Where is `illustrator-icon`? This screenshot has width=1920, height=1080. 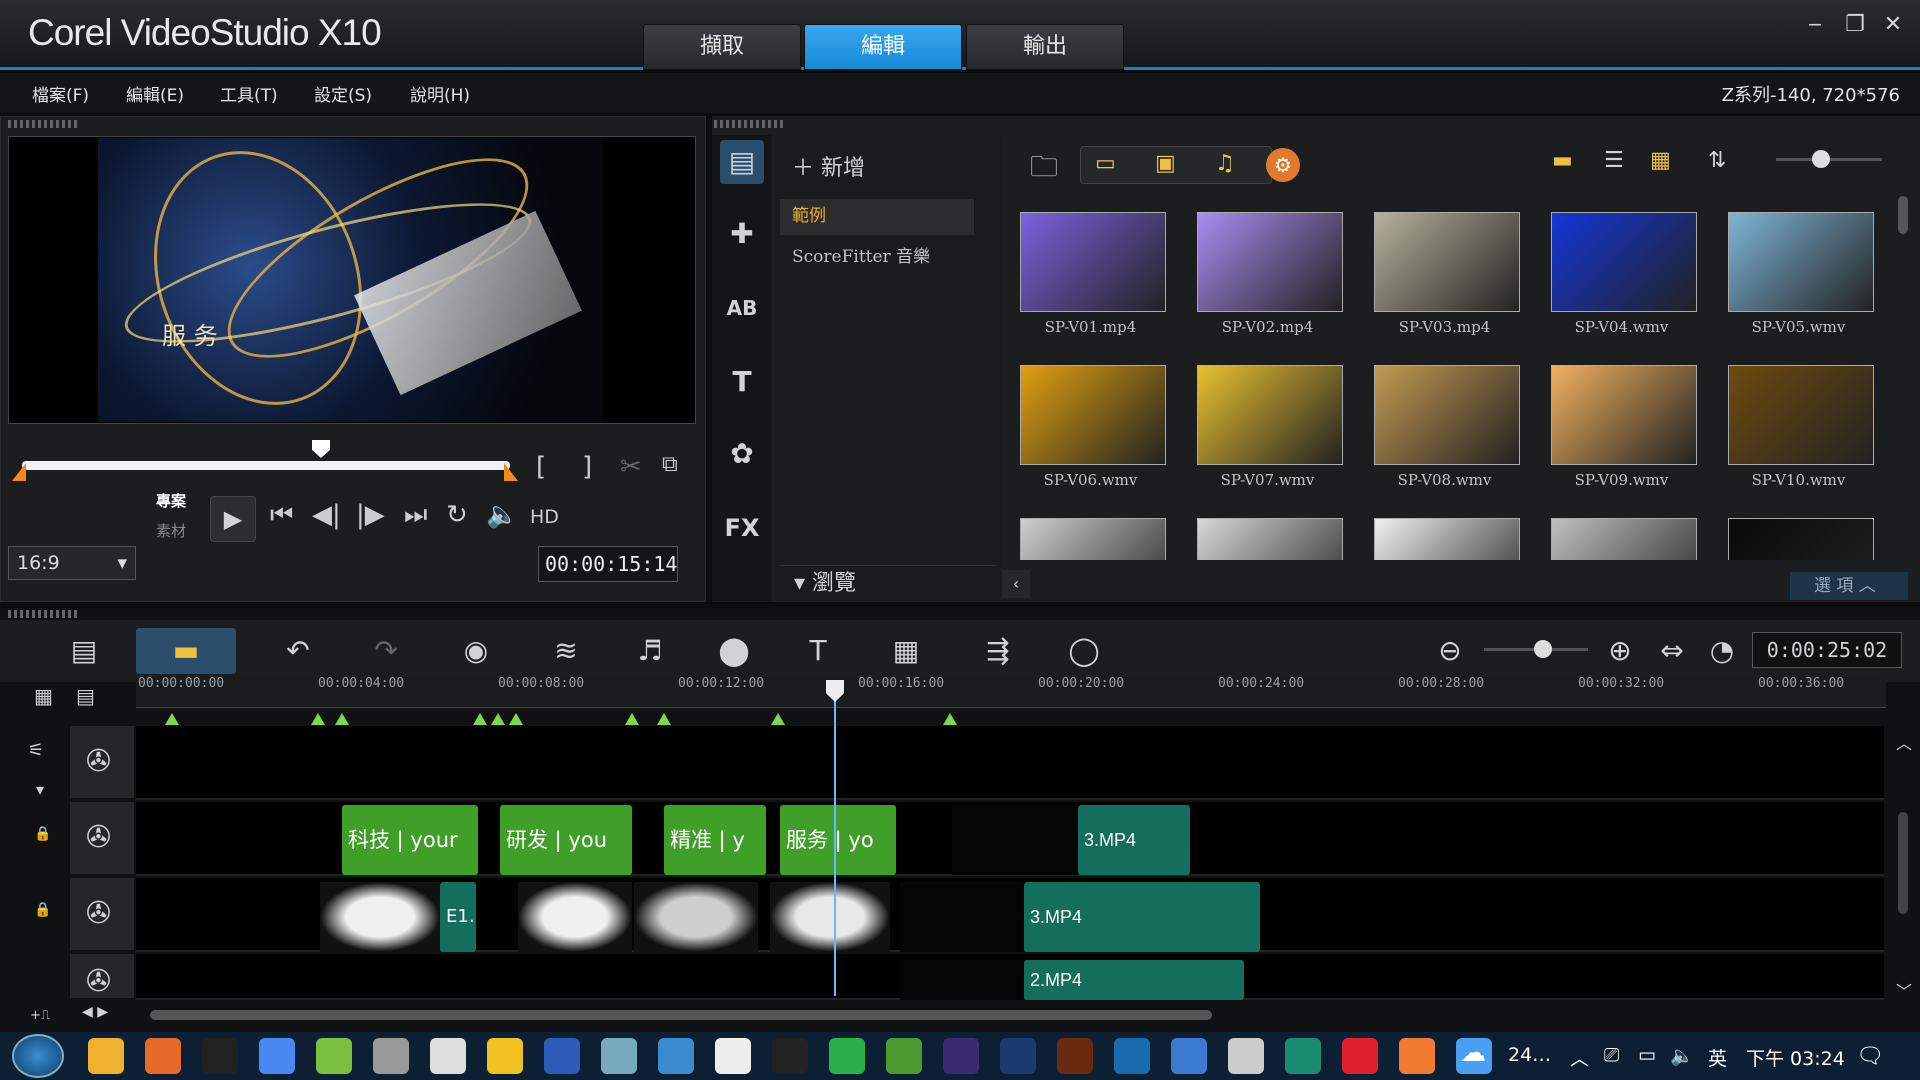 illustrator-icon is located at coordinates (1075, 1056).